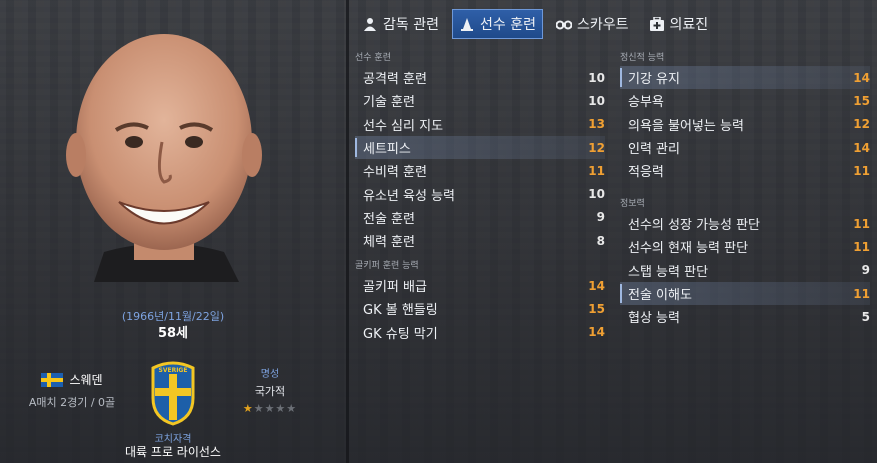 Image resolution: width=877 pixels, height=463 pixels. I want to click on license-value: 대륙 프로 라이선스, so click(173, 452).